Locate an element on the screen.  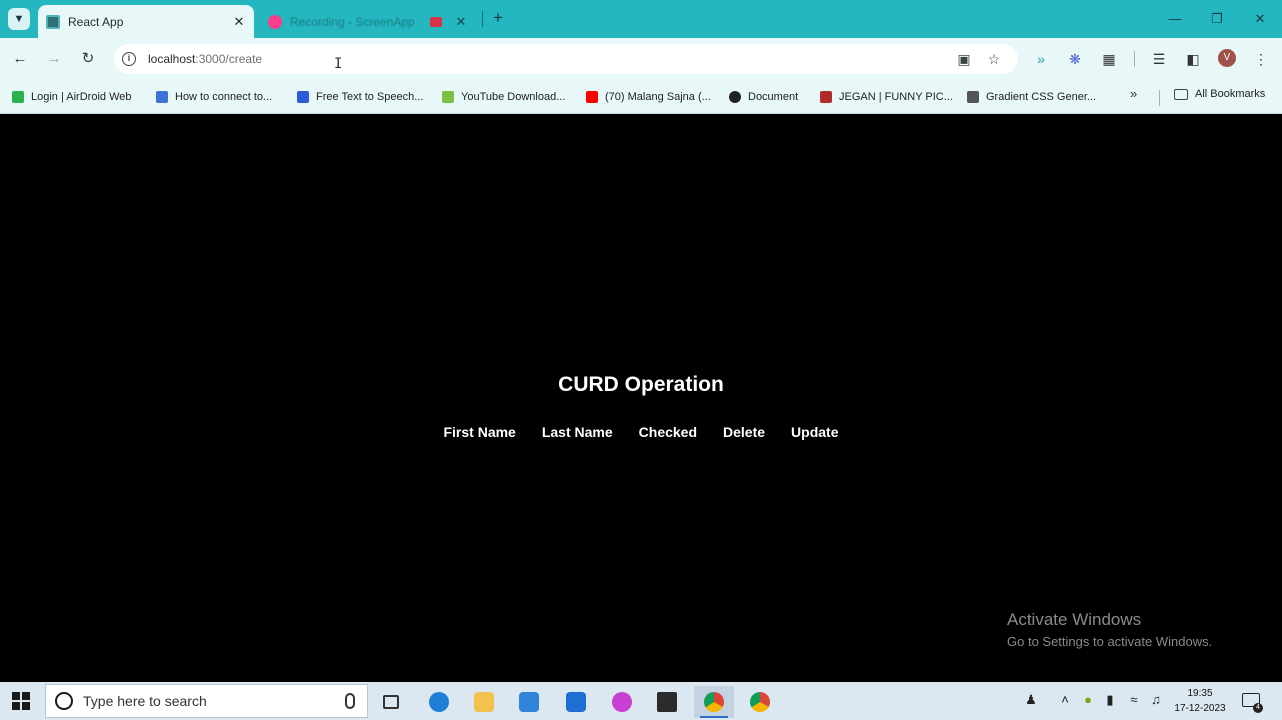
bookmark-star-icon: ☆ is located at coordinates (994, 59).